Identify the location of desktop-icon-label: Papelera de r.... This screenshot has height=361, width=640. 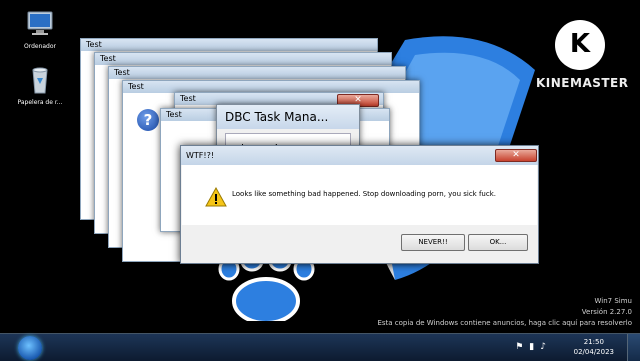
(40, 102).